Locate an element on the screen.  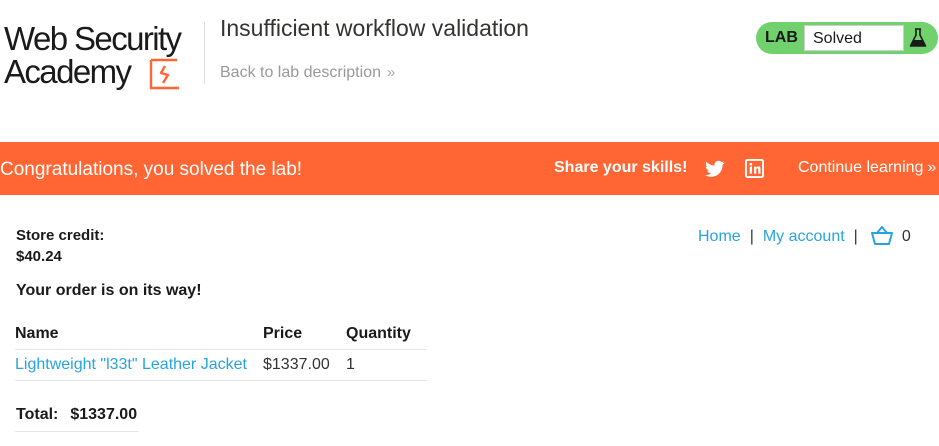
order-confirmation-message: Your order is on its way! is located at coordinates (109, 290).